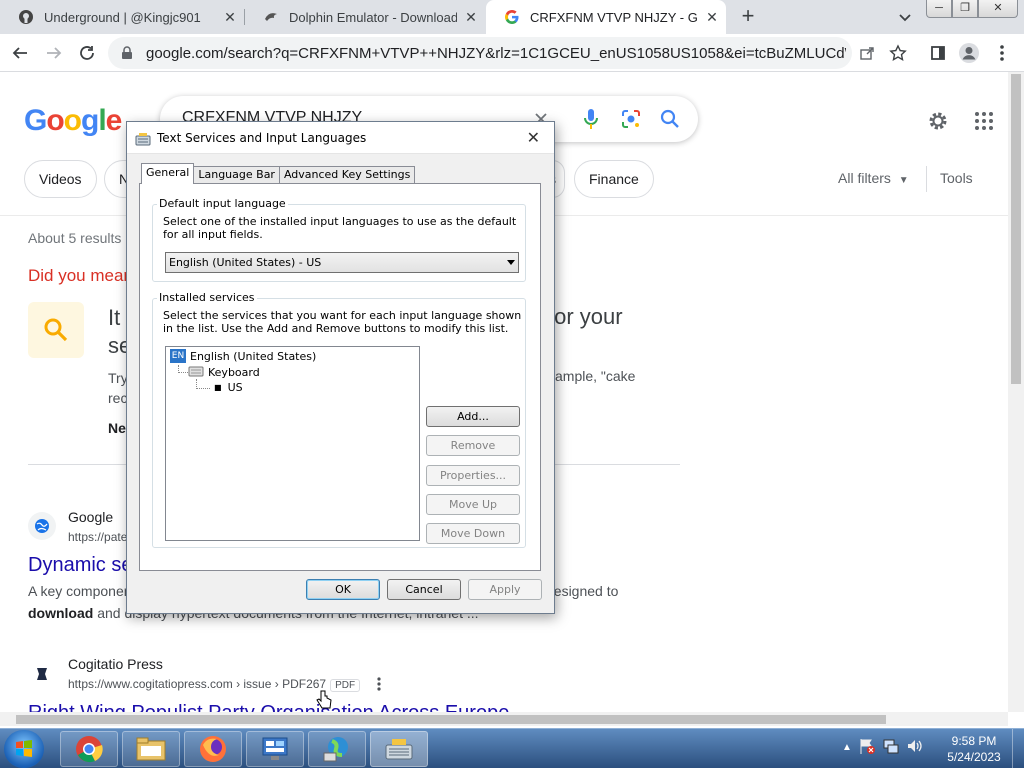 The image size is (1024, 768). I want to click on tools-button: Tools, so click(956, 178).